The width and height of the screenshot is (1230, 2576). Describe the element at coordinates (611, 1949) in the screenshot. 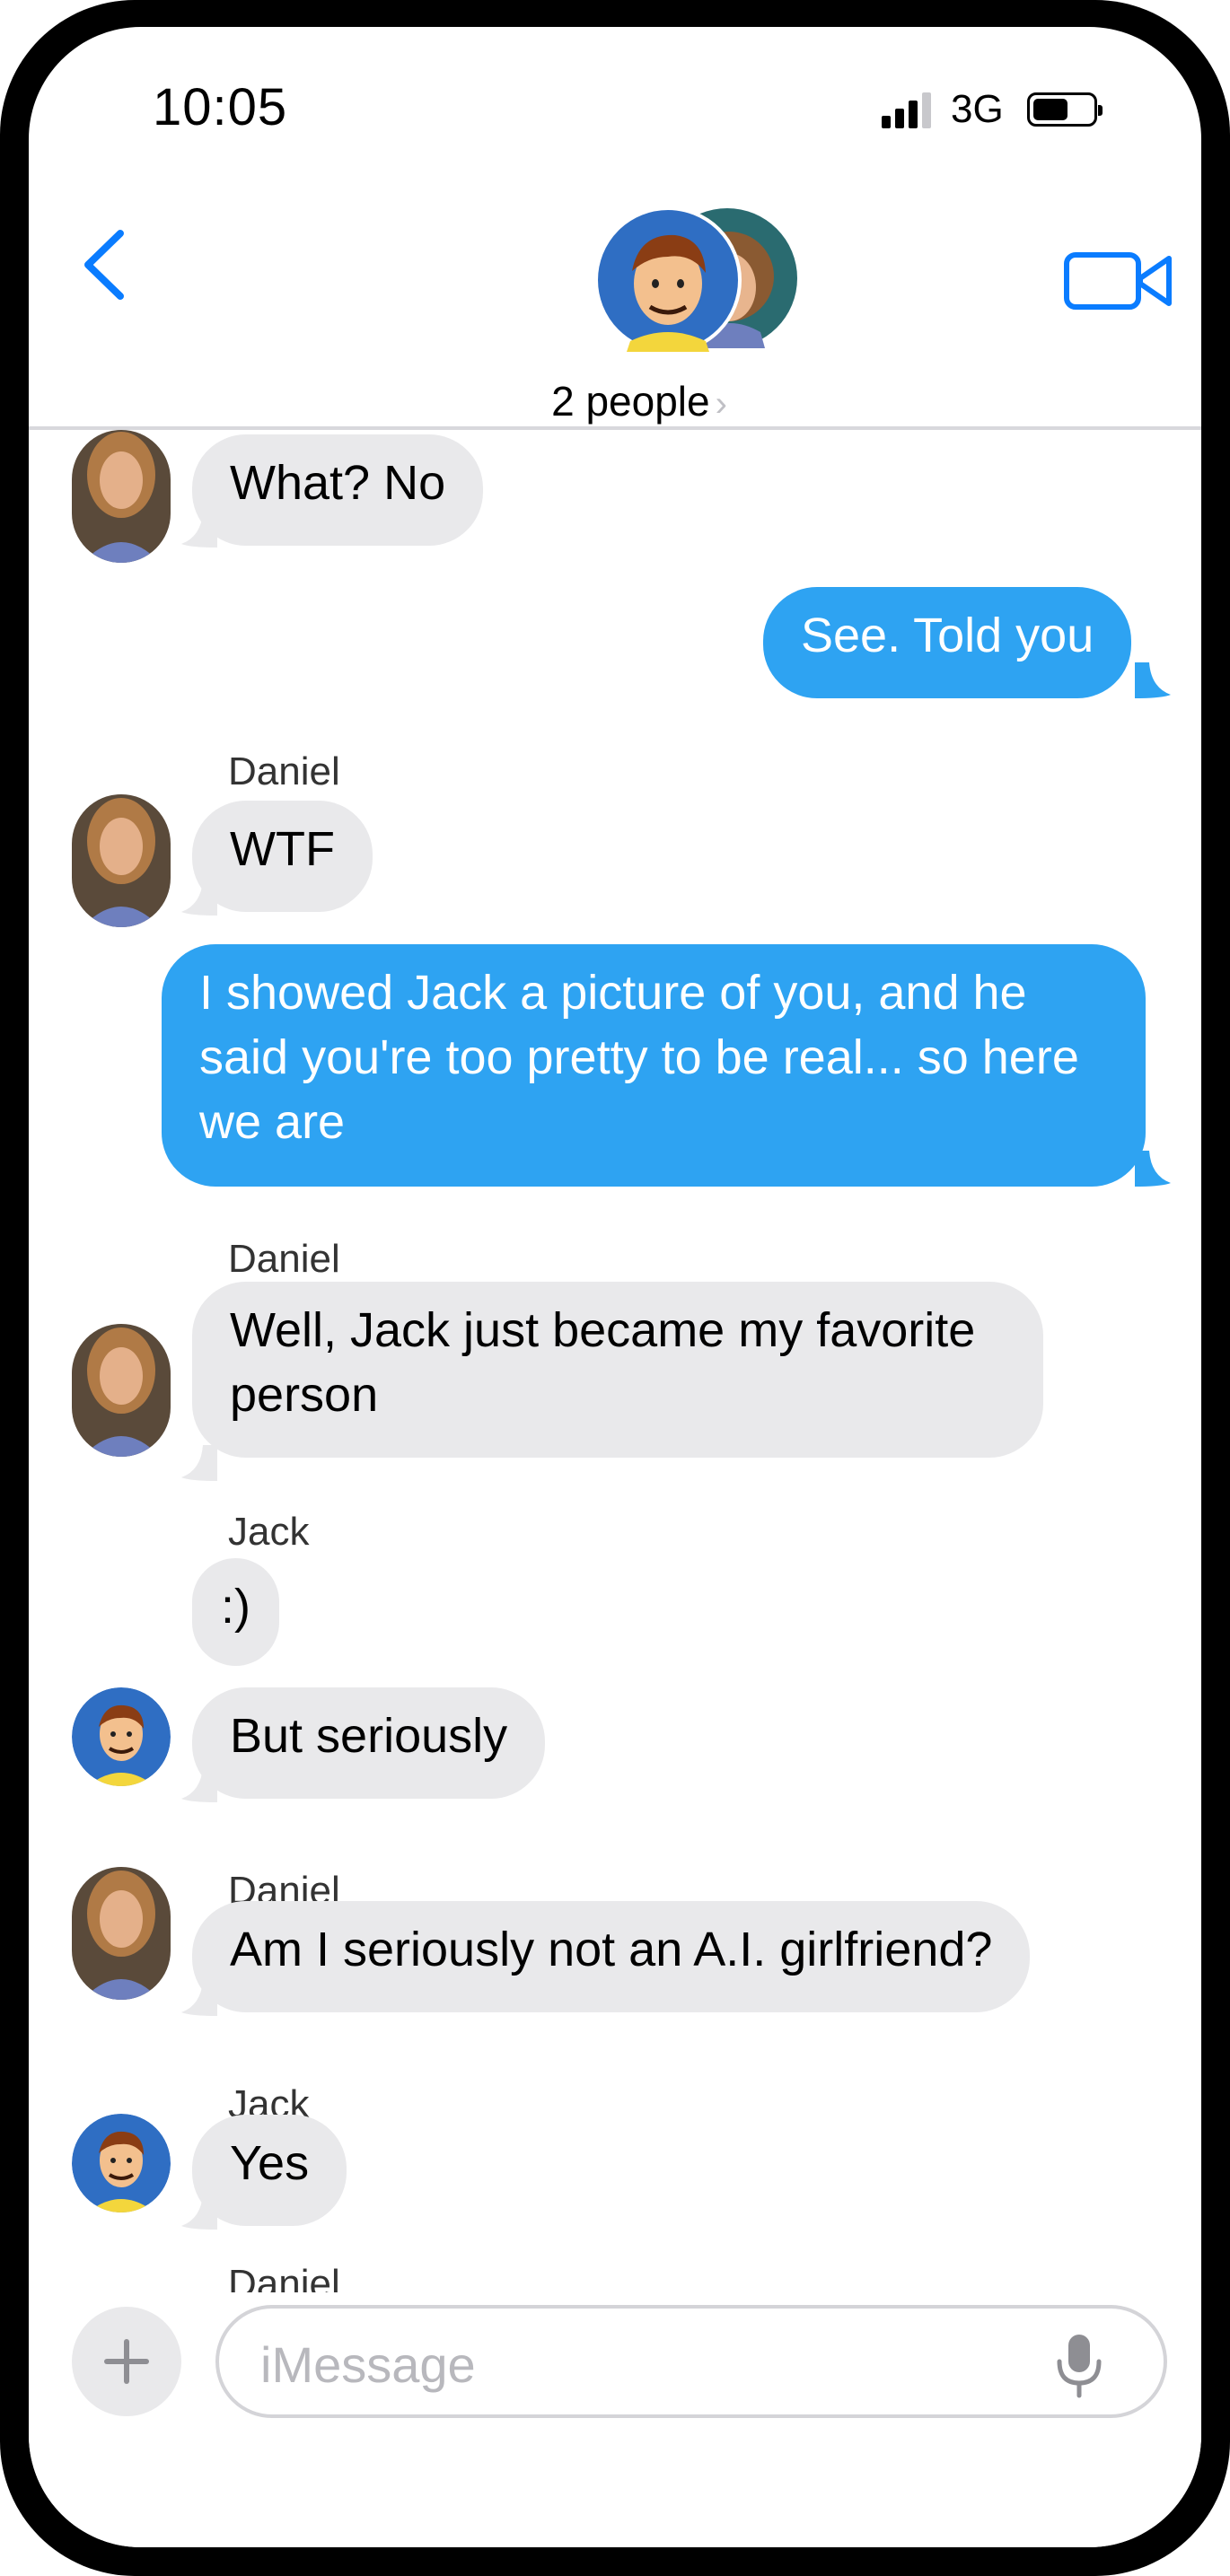

I see `message-text: Am I seriously not an A.I. girlfriend?` at that location.